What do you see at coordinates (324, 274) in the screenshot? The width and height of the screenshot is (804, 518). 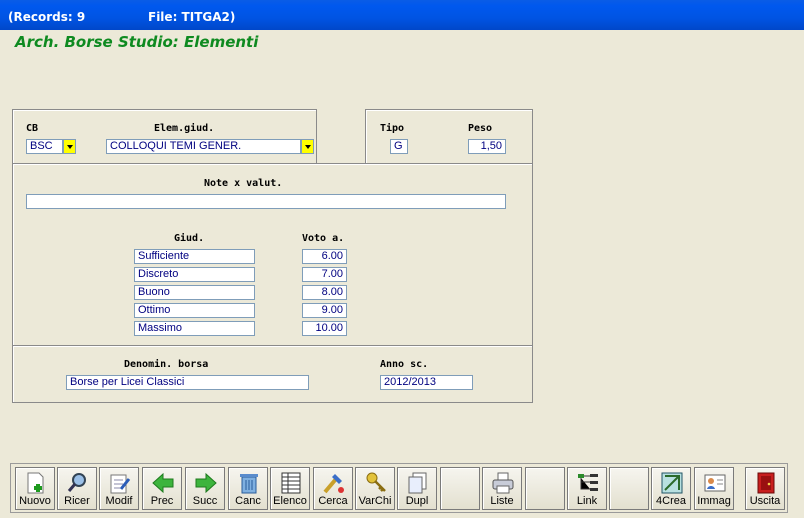 I see `voto-field: 7.00` at bounding box center [324, 274].